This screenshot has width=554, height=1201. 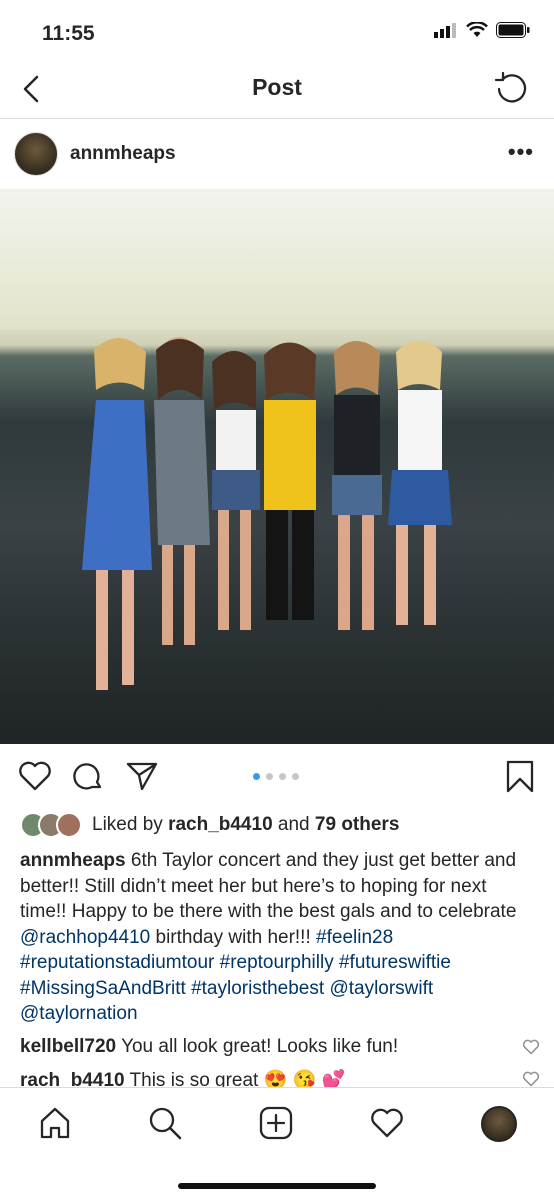 What do you see at coordinates (521, 152) in the screenshot?
I see `more-options-icon: •••` at bounding box center [521, 152].